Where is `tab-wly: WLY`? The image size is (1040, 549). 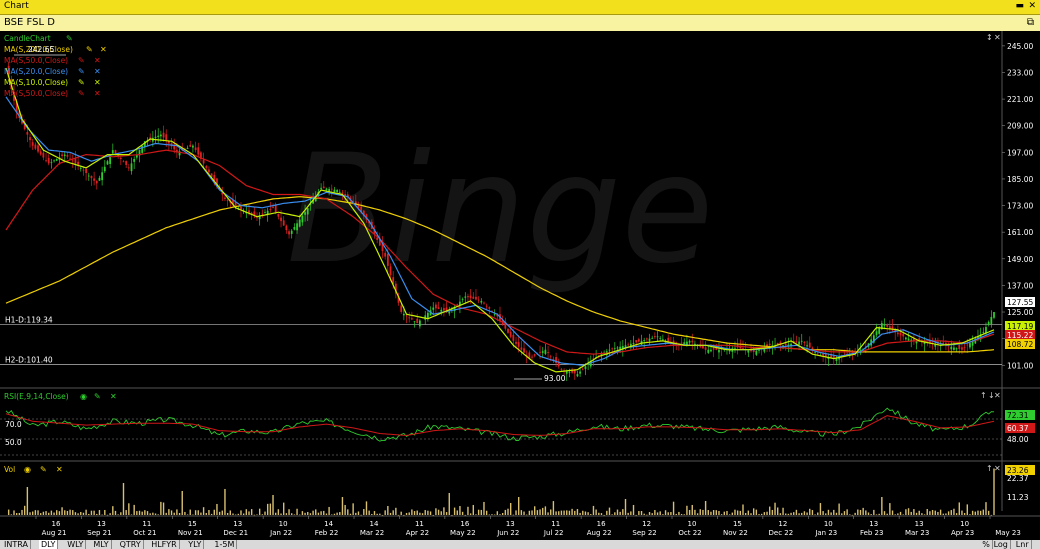 tab-wly: WLY is located at coordinates (76, 544).